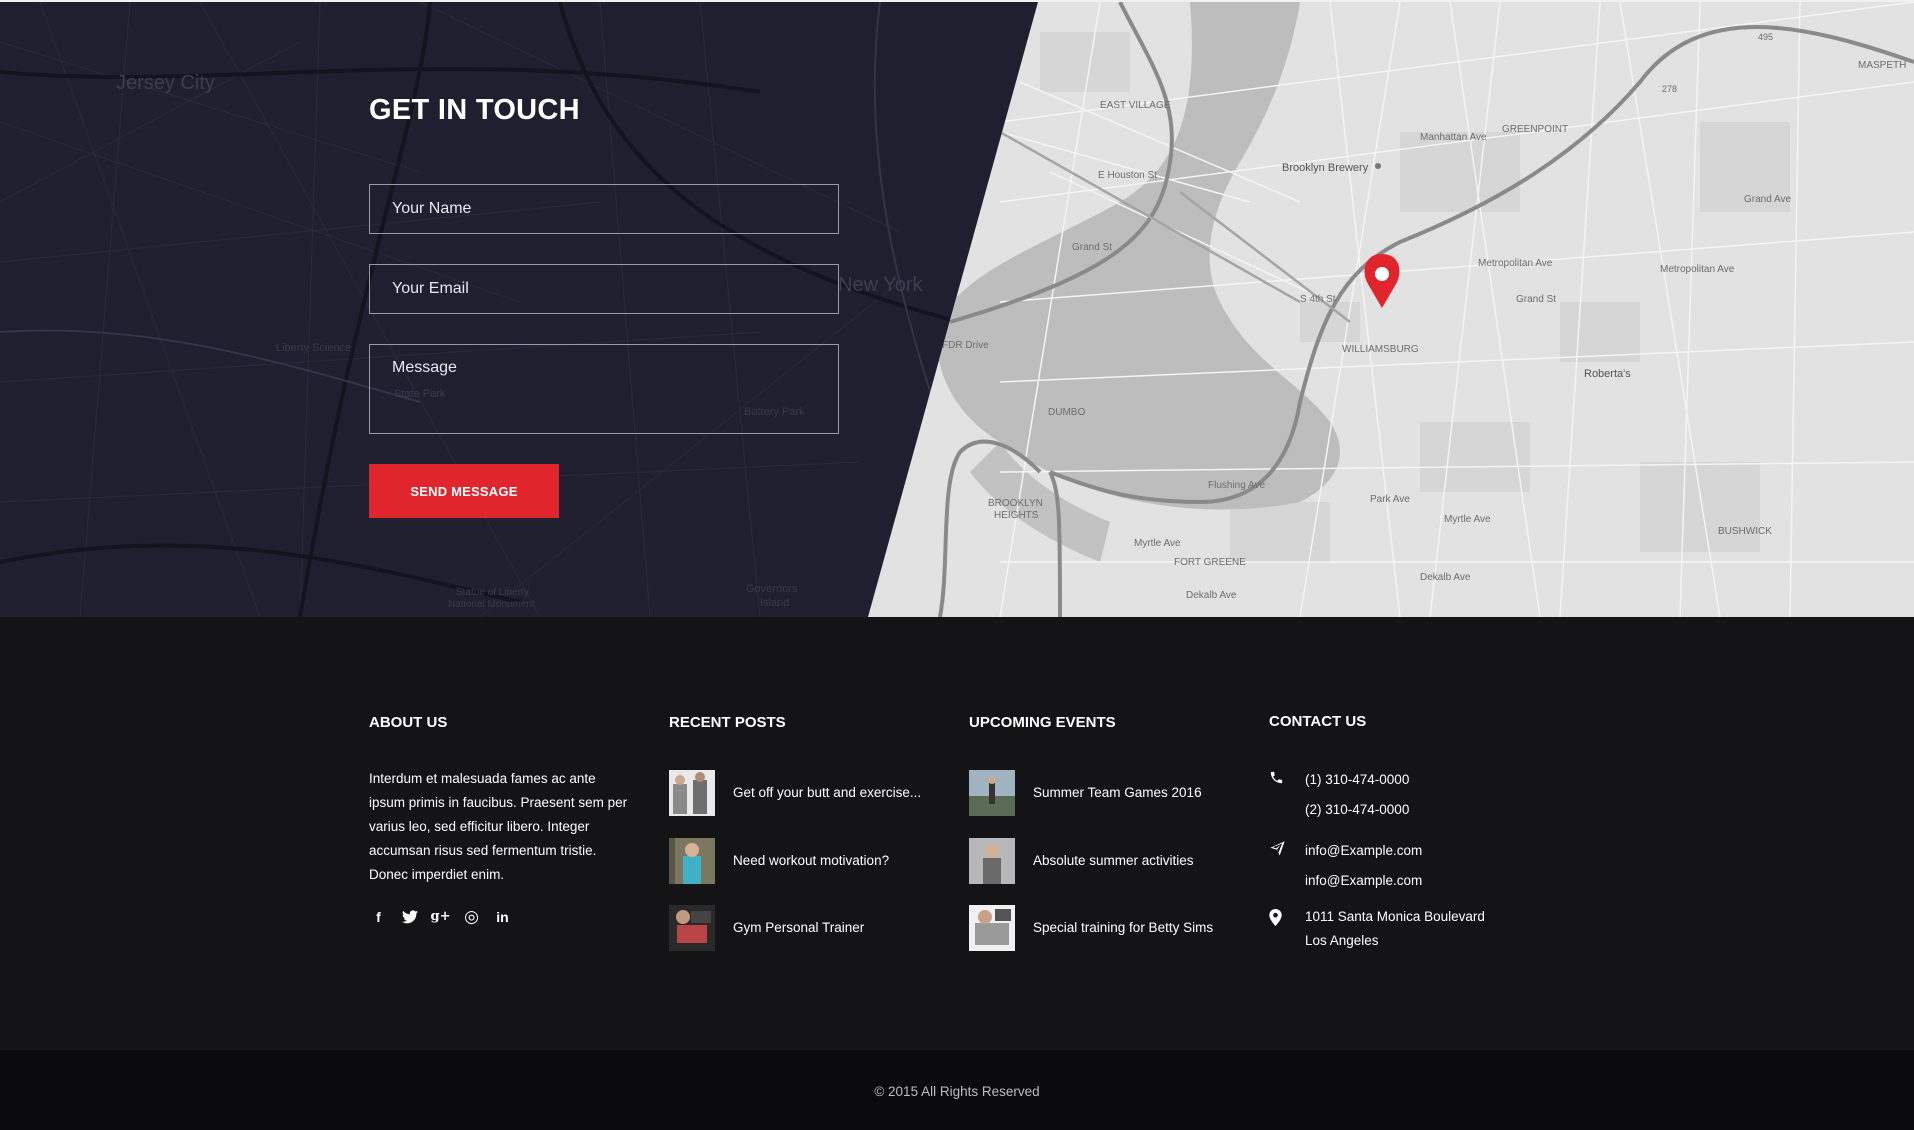  What do you see at coordinates (1467, 519) in the screenshot?
I see `map-label-myrtle-ave-east: Myrtle Ave` at bounding box center [1467, 519].